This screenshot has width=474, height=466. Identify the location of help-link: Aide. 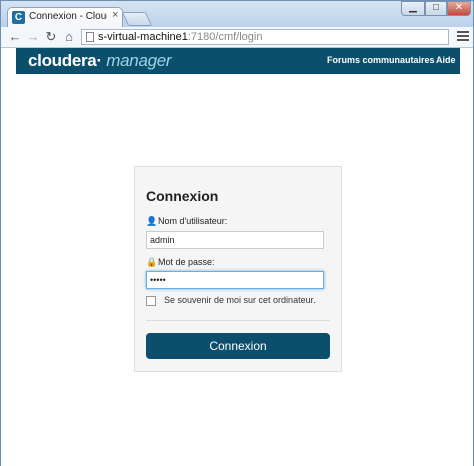
(446, 60).